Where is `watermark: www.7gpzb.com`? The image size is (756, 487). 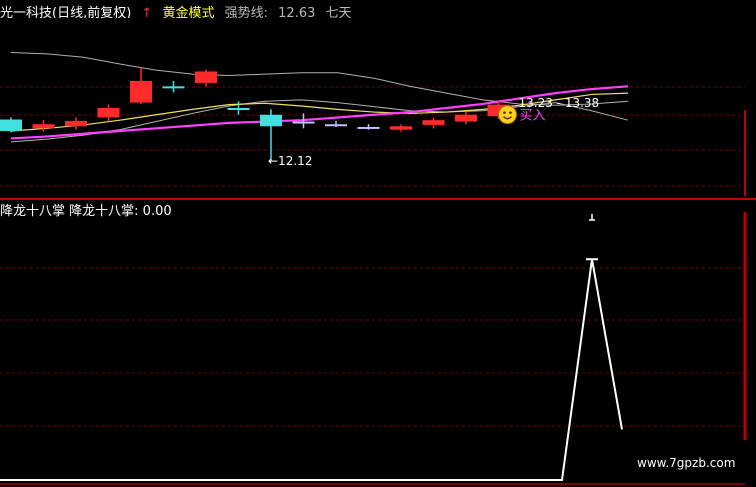 watermark: www.7gpzb.com is located at coordinates (686, 463).